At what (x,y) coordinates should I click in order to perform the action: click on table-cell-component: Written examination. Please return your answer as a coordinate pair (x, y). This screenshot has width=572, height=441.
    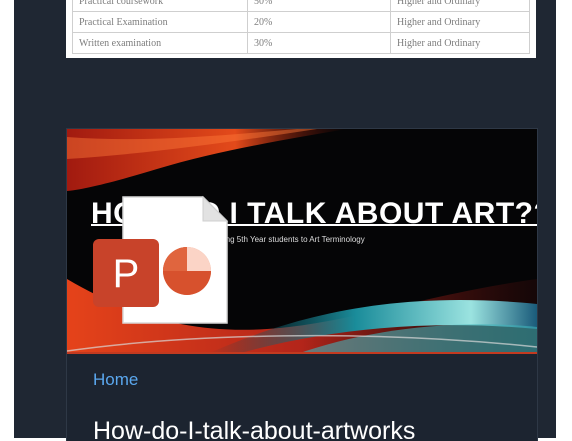
    Looking at the image, I should click on (160, 43).